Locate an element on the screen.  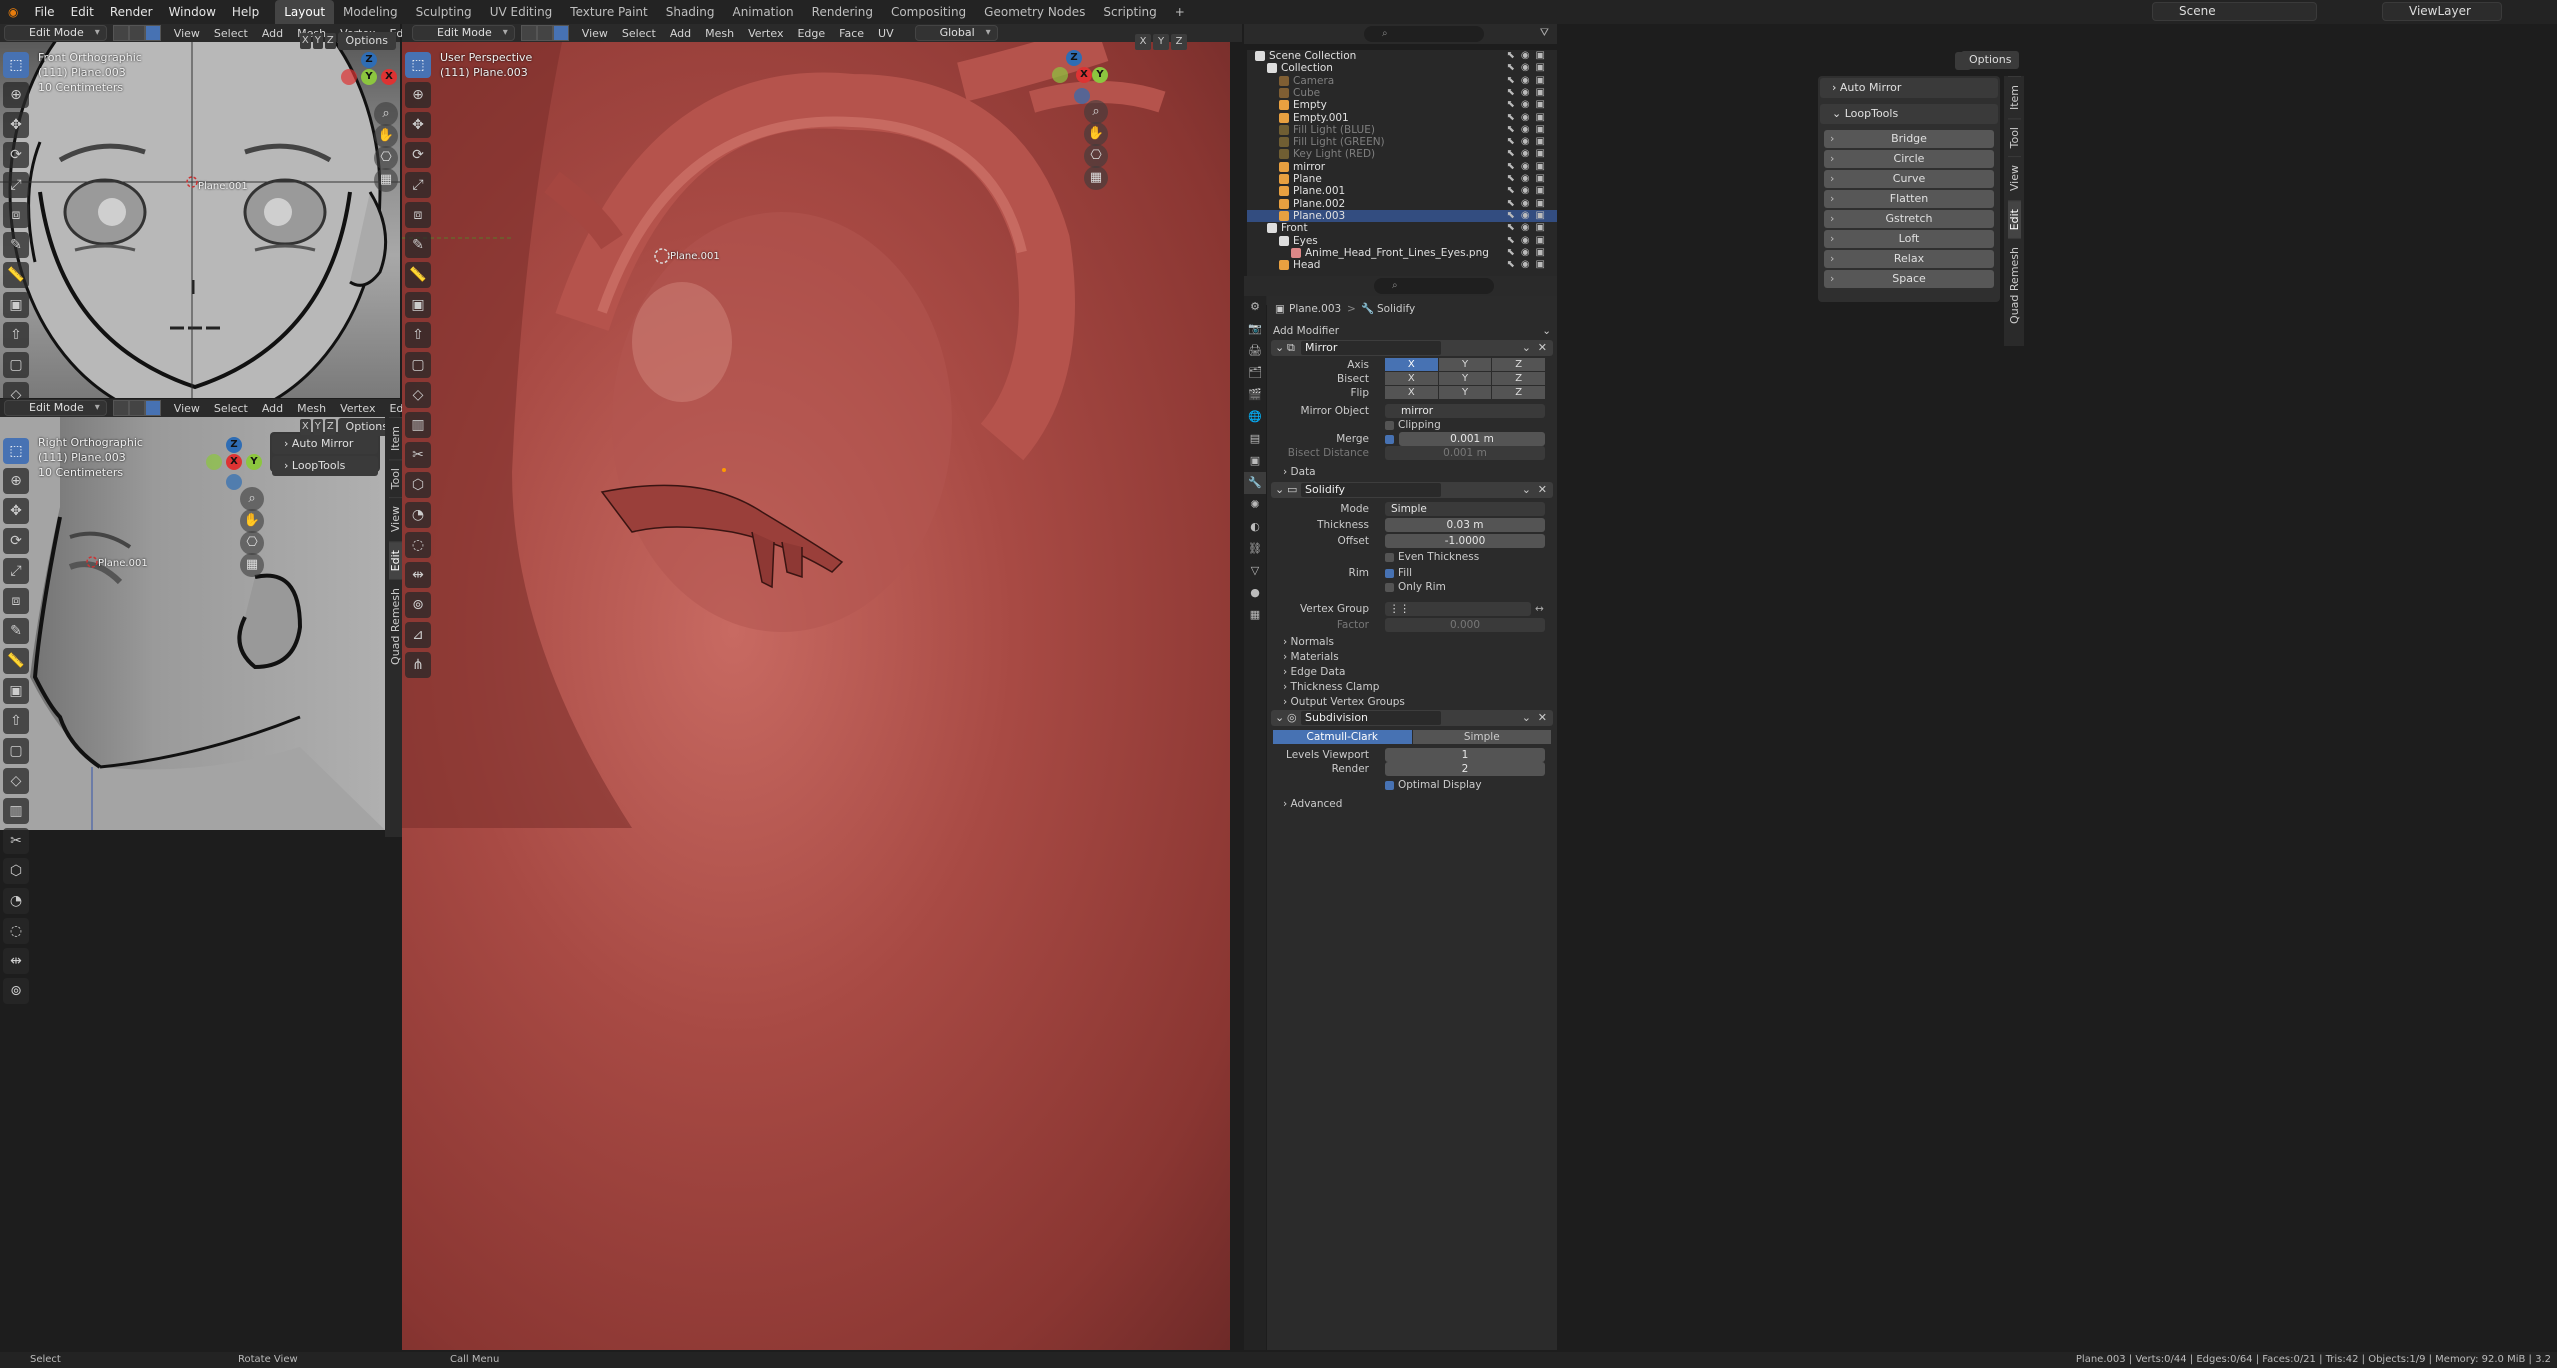
flip-z: Z is located at coordinates (1519, 392).